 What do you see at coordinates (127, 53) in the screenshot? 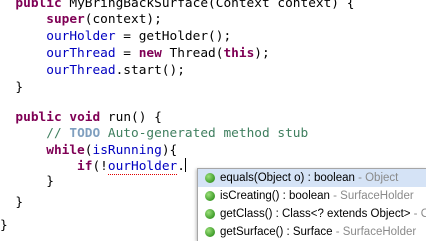
I see `code-token: =` at bounding box center [127, 53].